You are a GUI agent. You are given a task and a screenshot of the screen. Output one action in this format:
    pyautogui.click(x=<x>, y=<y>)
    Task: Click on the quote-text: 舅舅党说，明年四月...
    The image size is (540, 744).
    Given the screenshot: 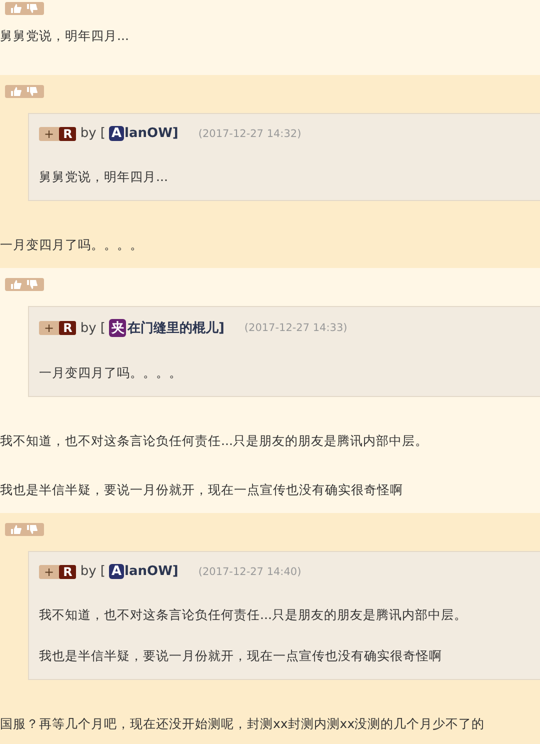 What is the action you would take?
    pyautogui.click(x=104, y=177)
    